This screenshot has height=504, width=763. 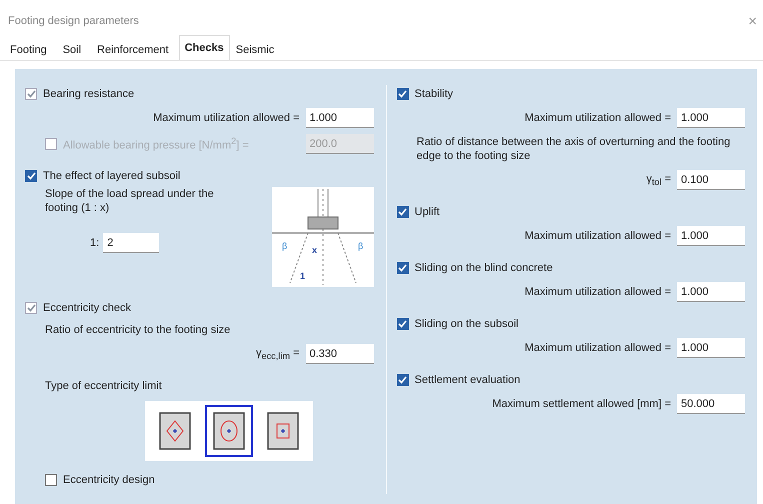 I want to click on description-text: Type of eccentricity limit, so click(x=104, y=386).